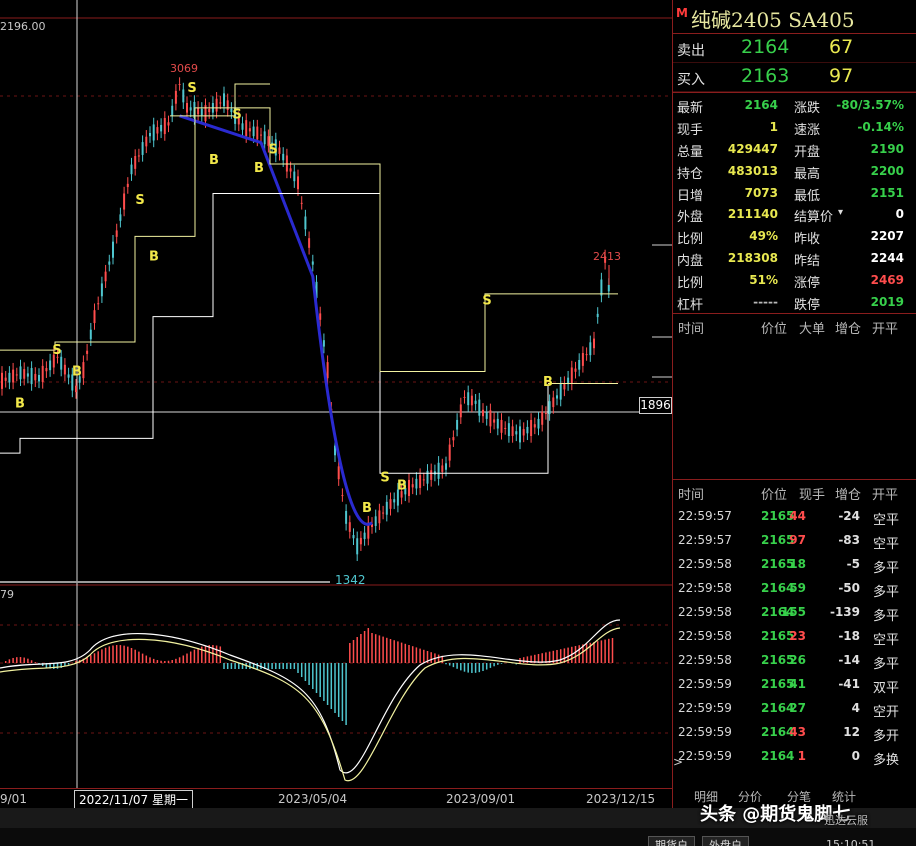 Image resolution: width=916 pixels, height=846 pixels. What do you see at coordinates (794, 708) in the screenshot?
I see `trade-row: 22:59:59 2164 27 4 空开` at bounding box center [794, 708].